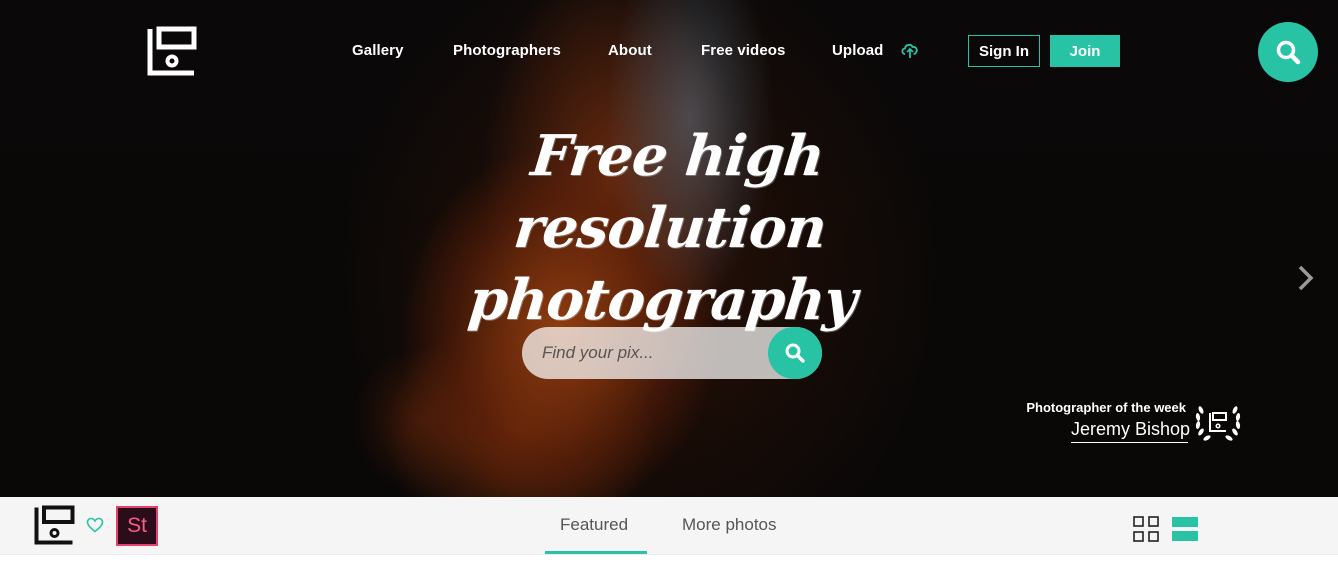  Describe the element at coordinates (54, 525) in the screenshot. I see `site-logo-small` at that location.